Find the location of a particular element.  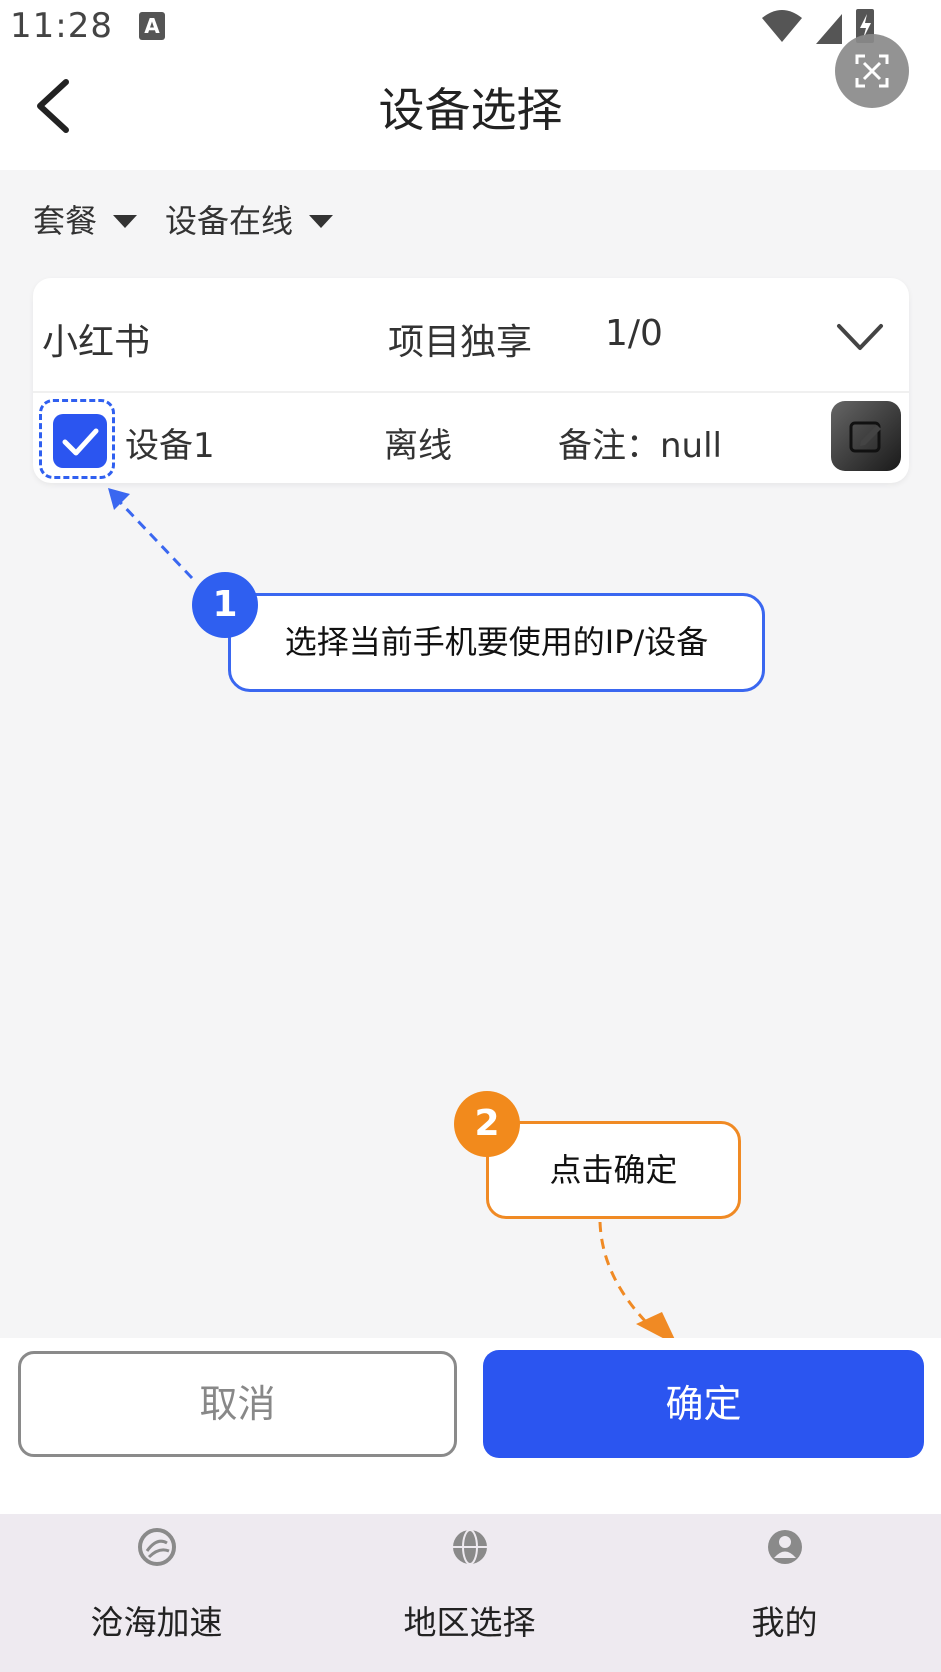

screenshot-frame-icon is located at coordinates (872, 71).